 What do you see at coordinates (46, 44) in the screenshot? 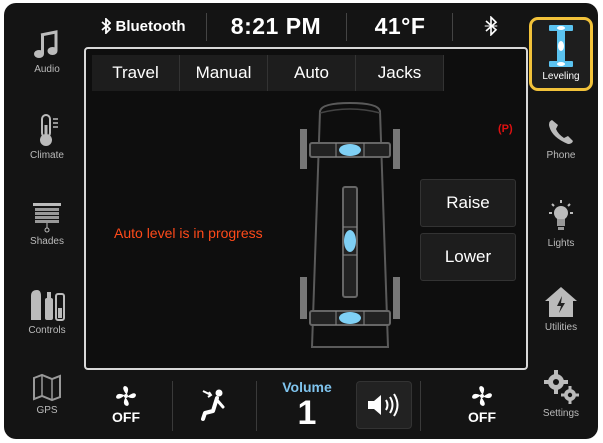
I see `music-note-icon` at bounding box center [46, 44].